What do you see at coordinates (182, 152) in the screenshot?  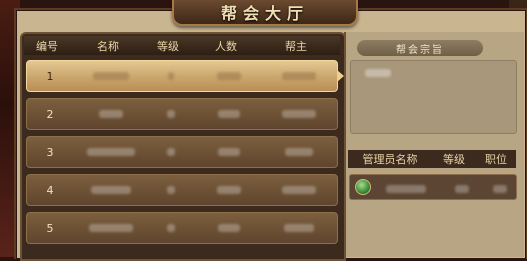 I see `guild-row-3: 3` at bounding box center [182, 152].